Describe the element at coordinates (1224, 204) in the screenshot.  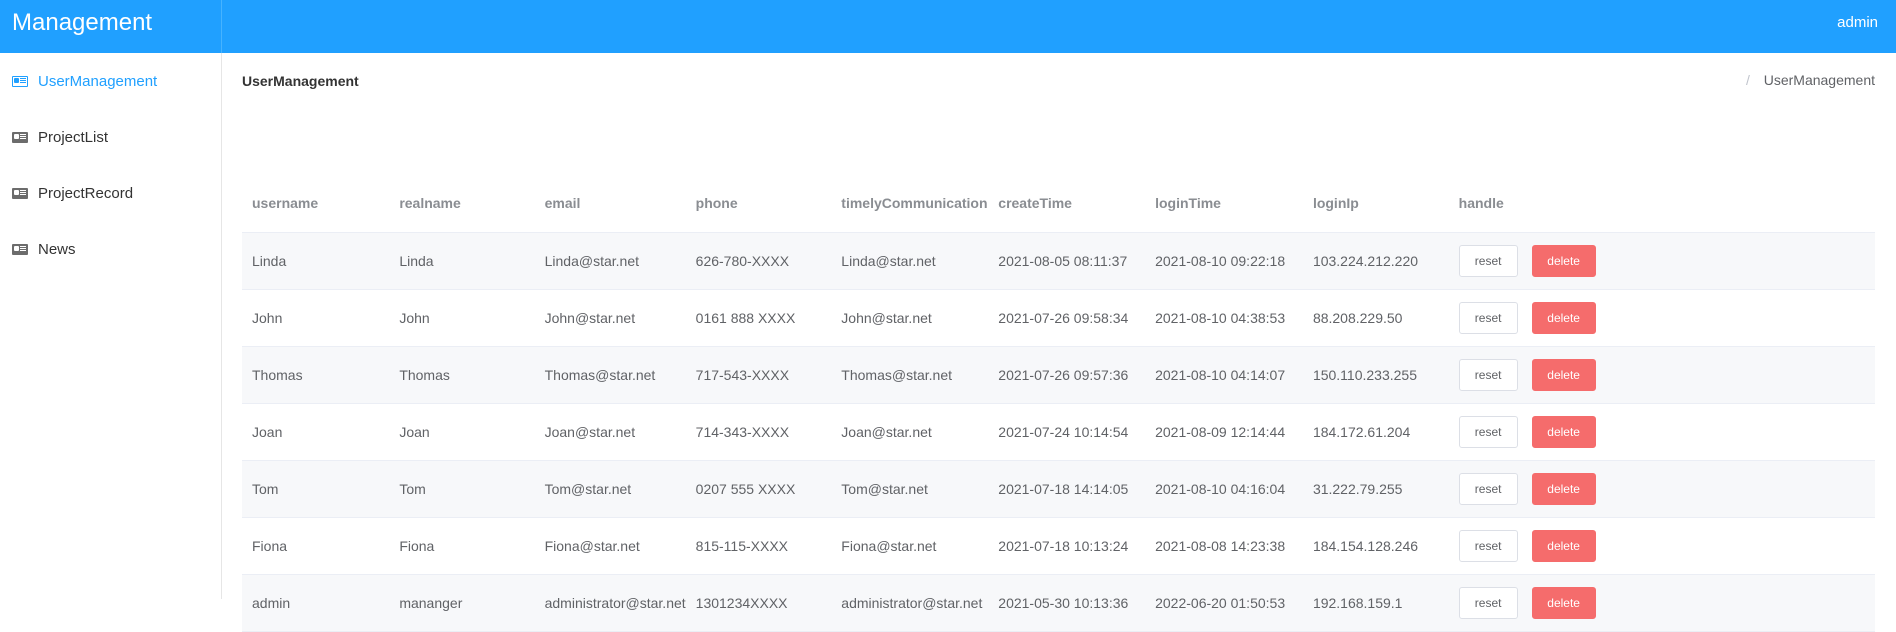
I see `column-header: loginTime` at that location.